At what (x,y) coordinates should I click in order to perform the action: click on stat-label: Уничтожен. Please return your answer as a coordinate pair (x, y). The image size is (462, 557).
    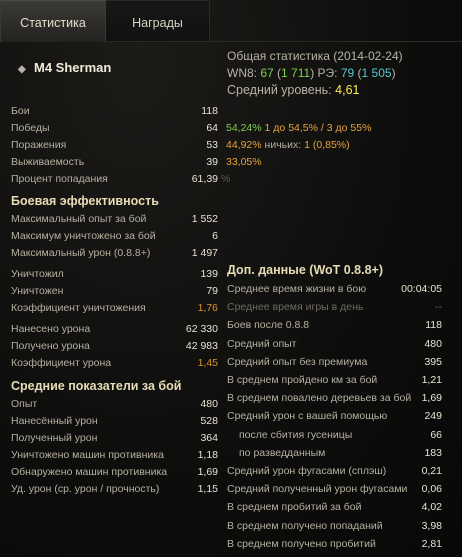
    Looking at the image, I should click on (37, 291).